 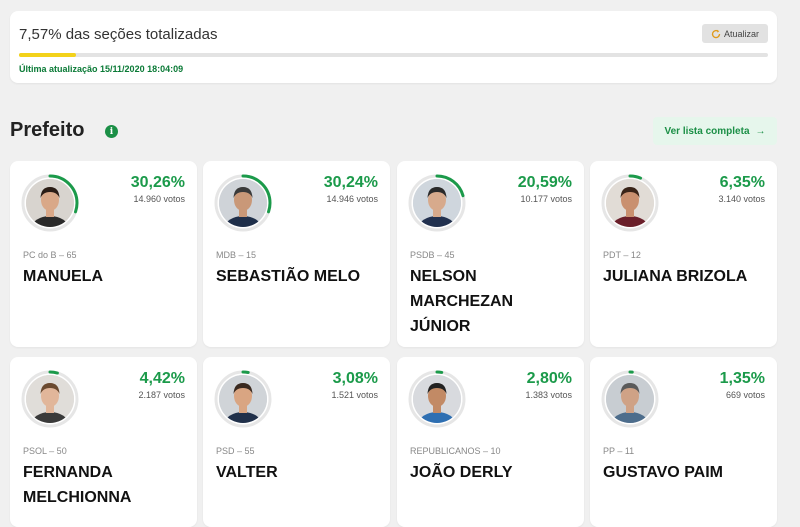 I want to click on totalization-title: 7,57% das seções totalizadas, so click(x=118, y=34).